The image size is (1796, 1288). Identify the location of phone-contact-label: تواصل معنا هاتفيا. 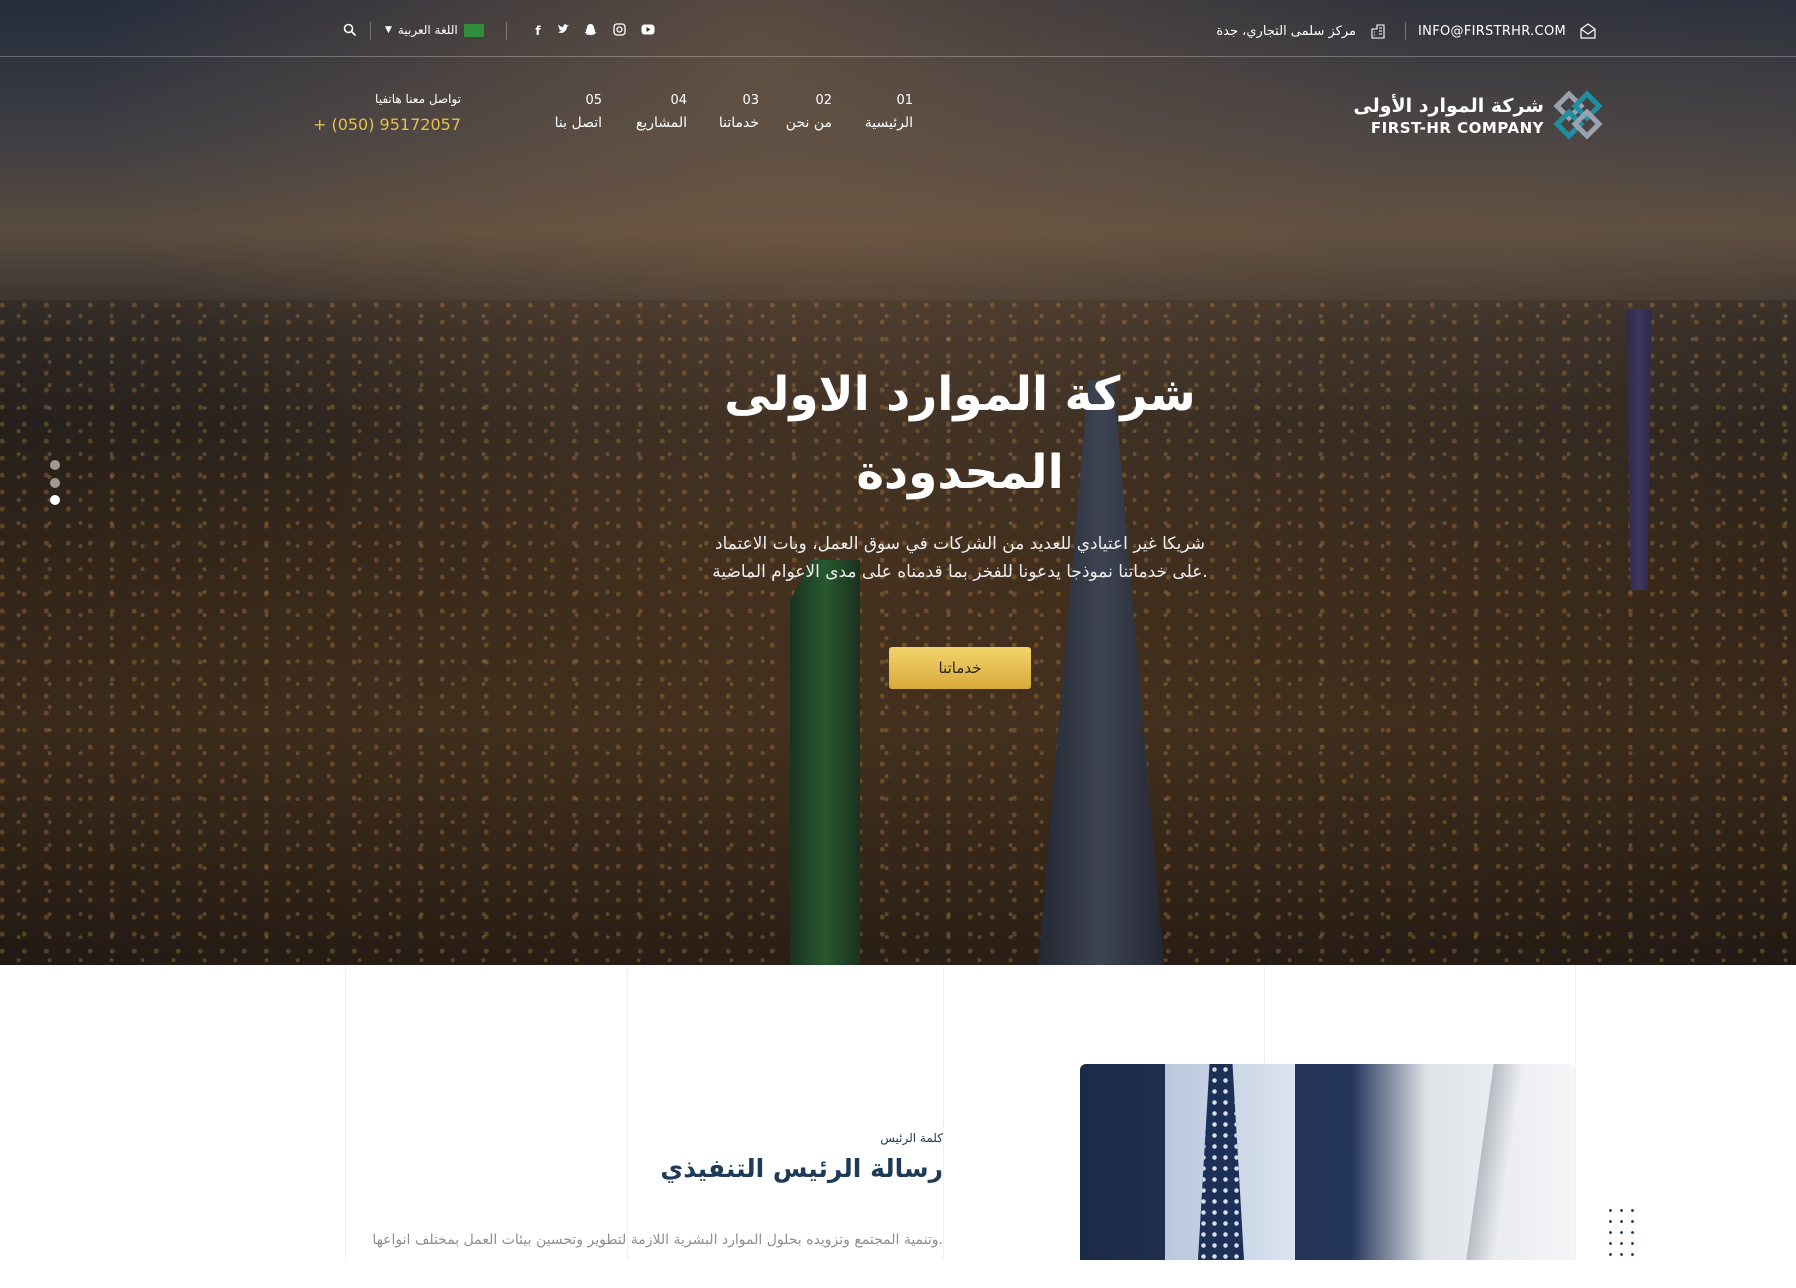
(418, 99).